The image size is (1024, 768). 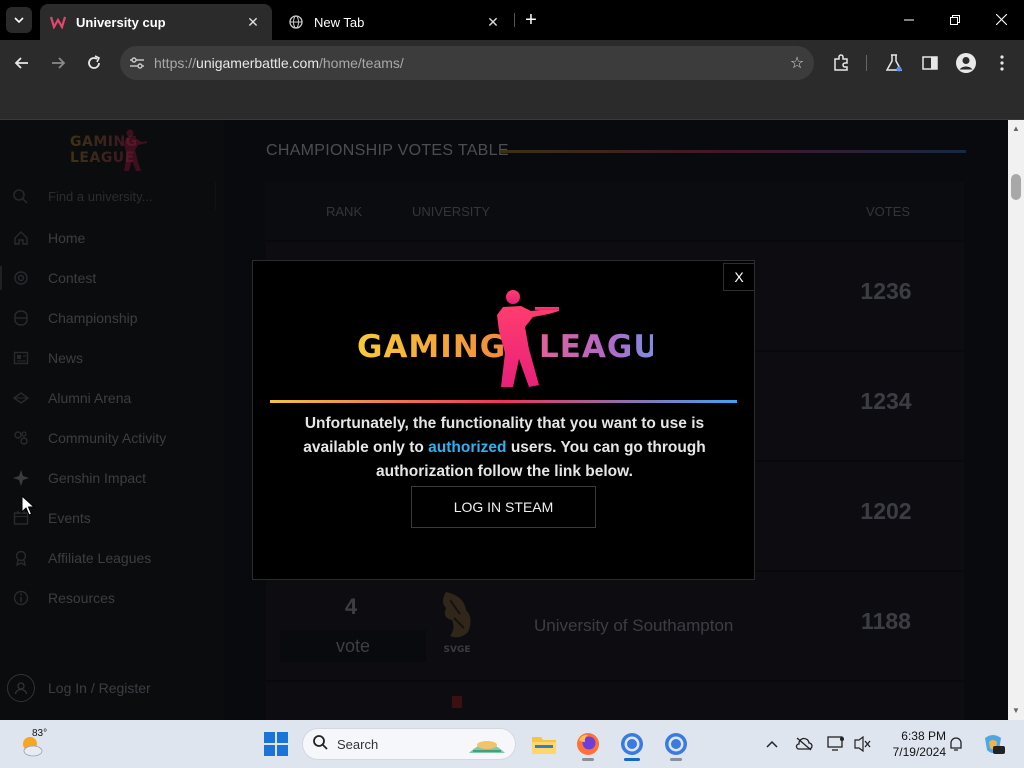 I want to click on firefox-app, so click(x=588, y=744).